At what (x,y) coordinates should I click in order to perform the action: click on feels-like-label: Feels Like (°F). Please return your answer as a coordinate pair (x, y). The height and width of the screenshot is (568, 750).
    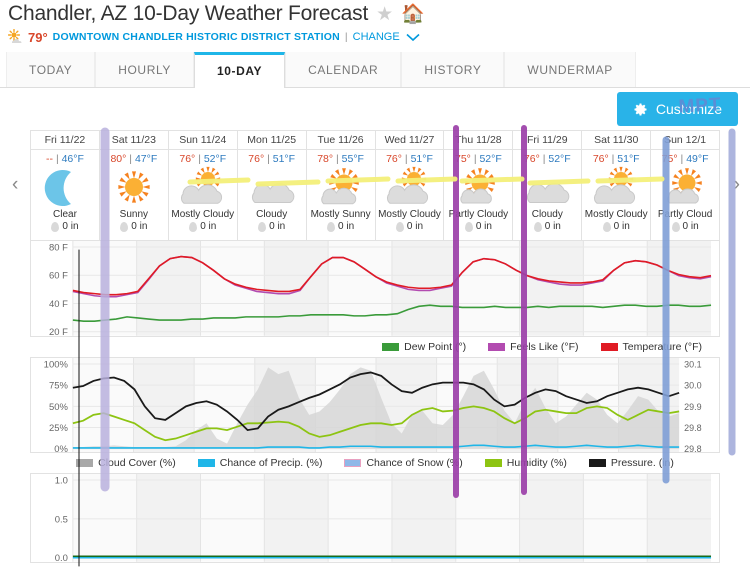
    Looking at the image, I should click on (544, 346).